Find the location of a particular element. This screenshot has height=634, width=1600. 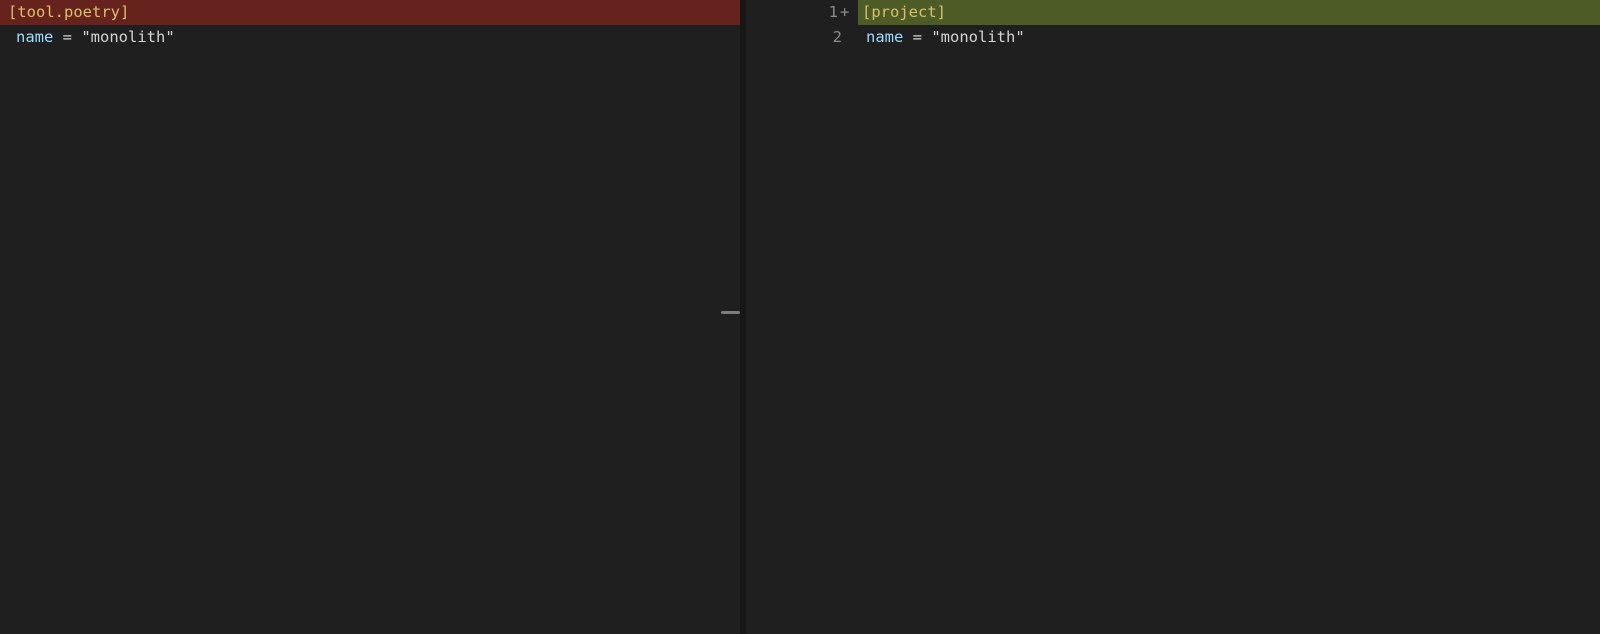

line-number: 2 is located at coordinates (837, 36).